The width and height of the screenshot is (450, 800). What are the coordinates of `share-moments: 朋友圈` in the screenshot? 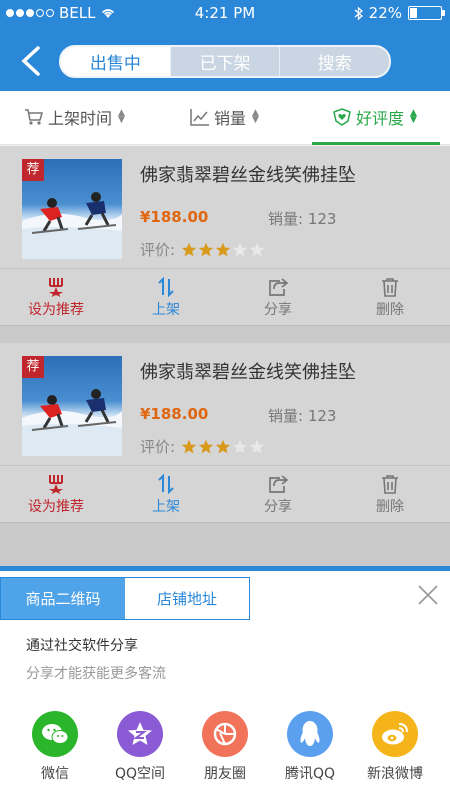 It's located at (225, 747).